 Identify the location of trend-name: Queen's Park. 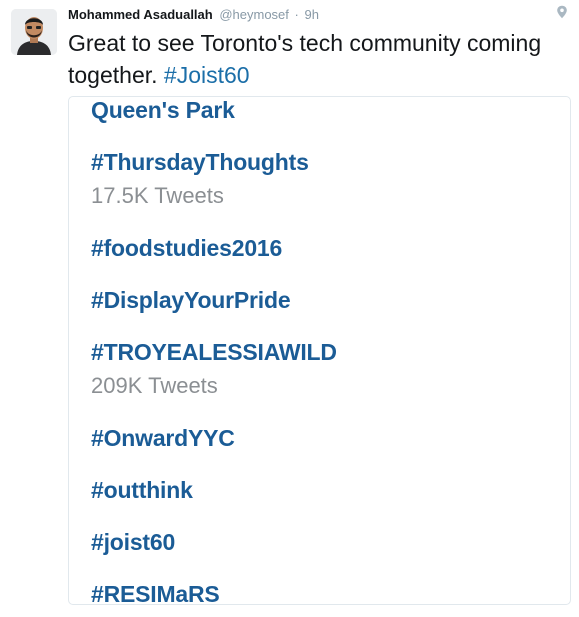
(163, 110).